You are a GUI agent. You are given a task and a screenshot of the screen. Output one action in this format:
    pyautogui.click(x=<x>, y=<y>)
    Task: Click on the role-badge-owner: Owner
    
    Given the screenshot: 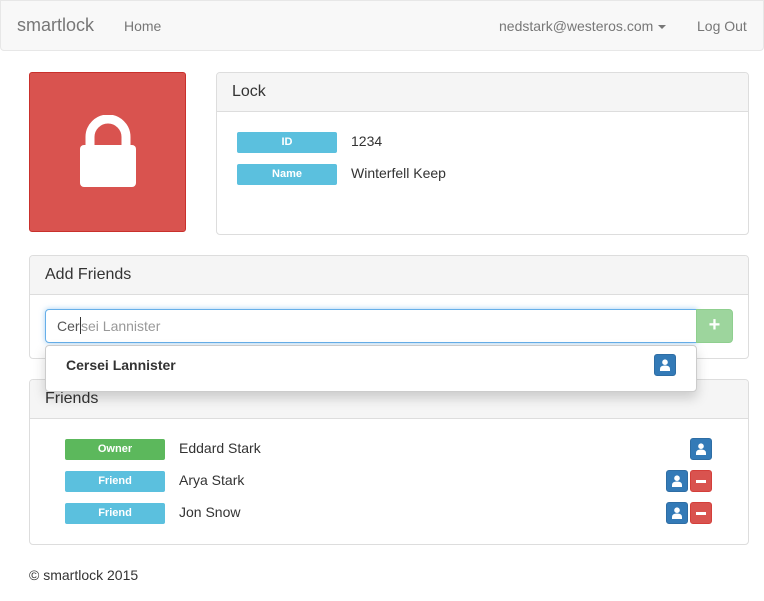 What is the action you would take?
    pyautogui.click(x=115, y=449)
    